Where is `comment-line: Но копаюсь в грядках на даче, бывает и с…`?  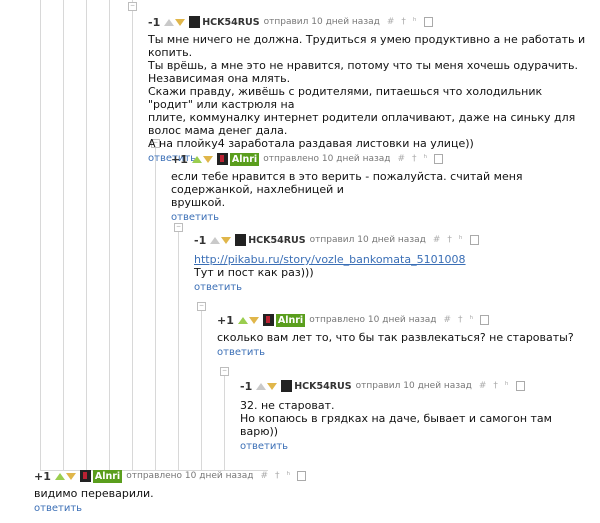 comment-line: Но копаюсь в грядках на даче, бывает и с… is located at coordinates (396, 425).